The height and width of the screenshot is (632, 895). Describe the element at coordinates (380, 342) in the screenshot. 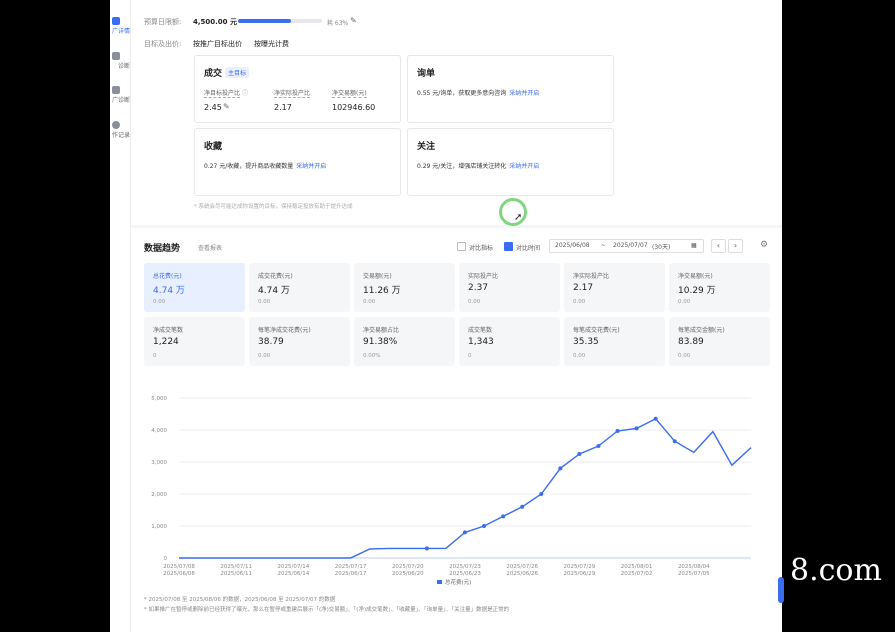

I see `kpi-value: 91.38%` at that location.